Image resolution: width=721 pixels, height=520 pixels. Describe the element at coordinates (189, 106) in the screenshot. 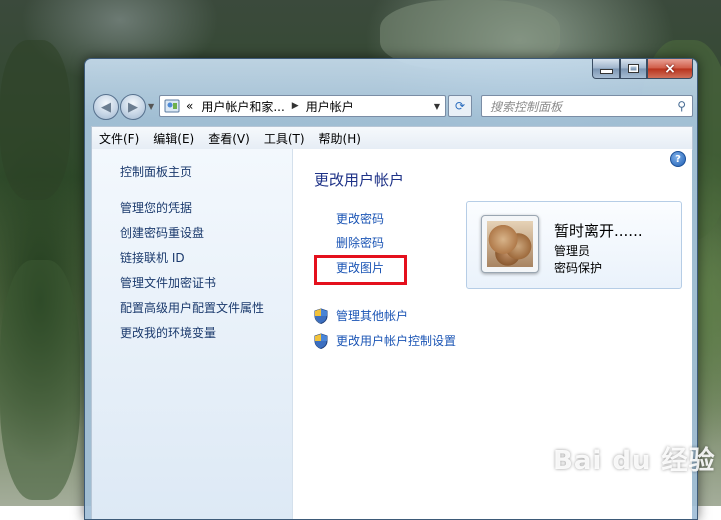

I see `address-overflow: «` at that location.